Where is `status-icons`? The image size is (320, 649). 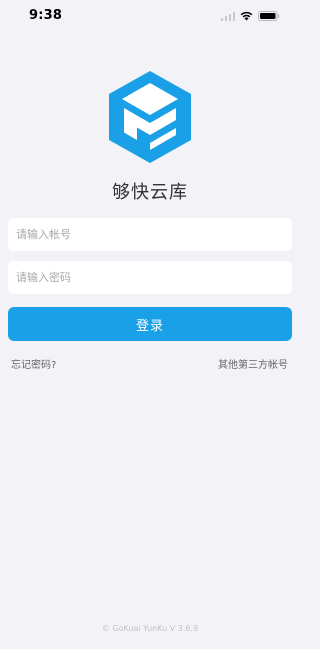
status-icons is located at coordinates (250, 16).